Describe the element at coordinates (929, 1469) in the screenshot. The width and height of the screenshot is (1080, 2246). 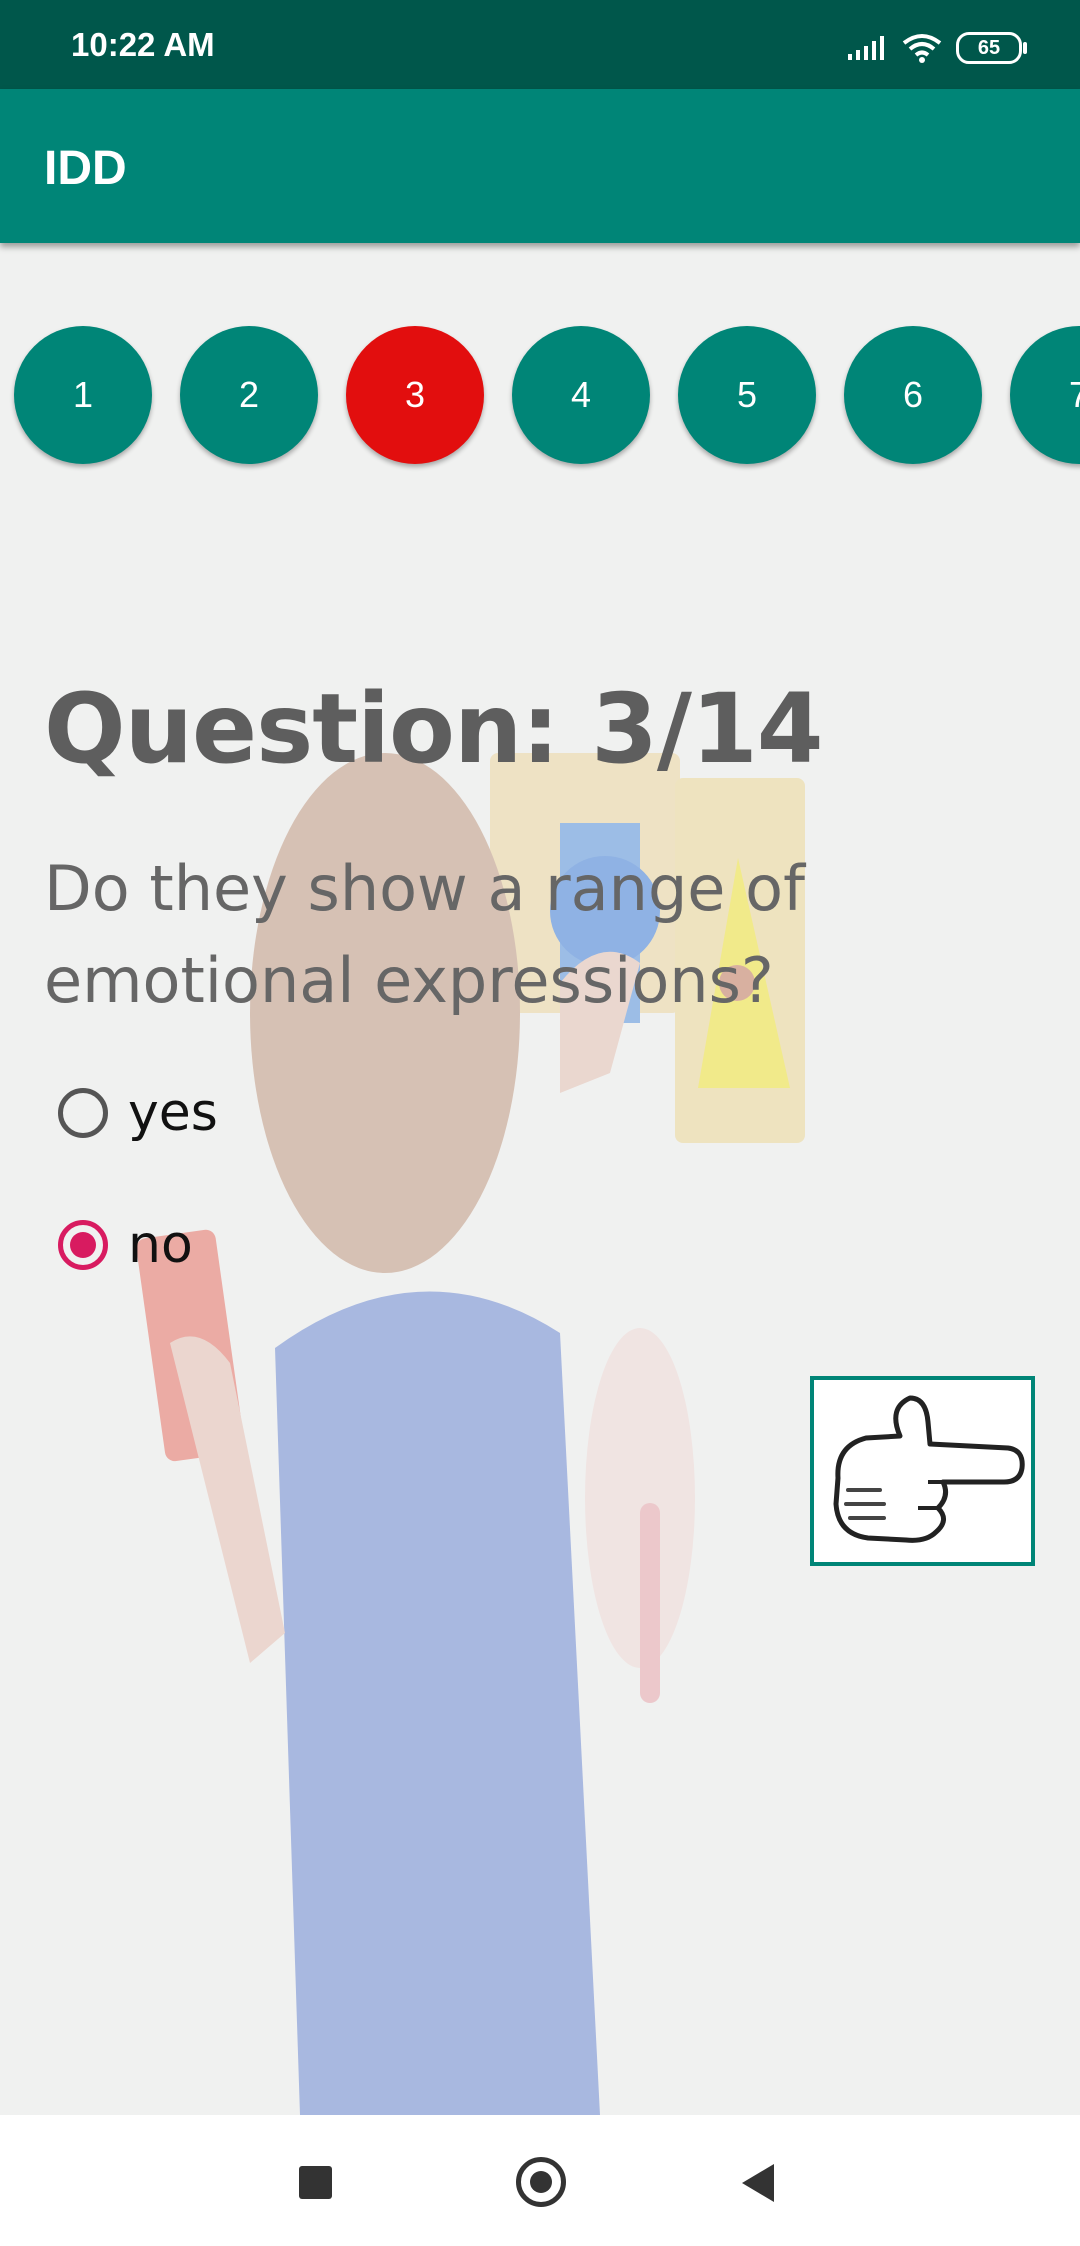
I see `pointing-hand-icon` at that location.